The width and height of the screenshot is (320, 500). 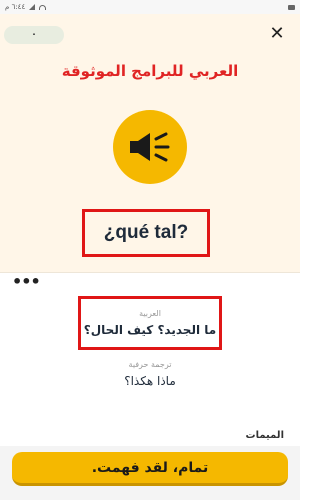 What do you see at coordinates (150, 37) in the screenshot?
I see `top-bar: ٠ ✕` at bounding box center [150, 37].